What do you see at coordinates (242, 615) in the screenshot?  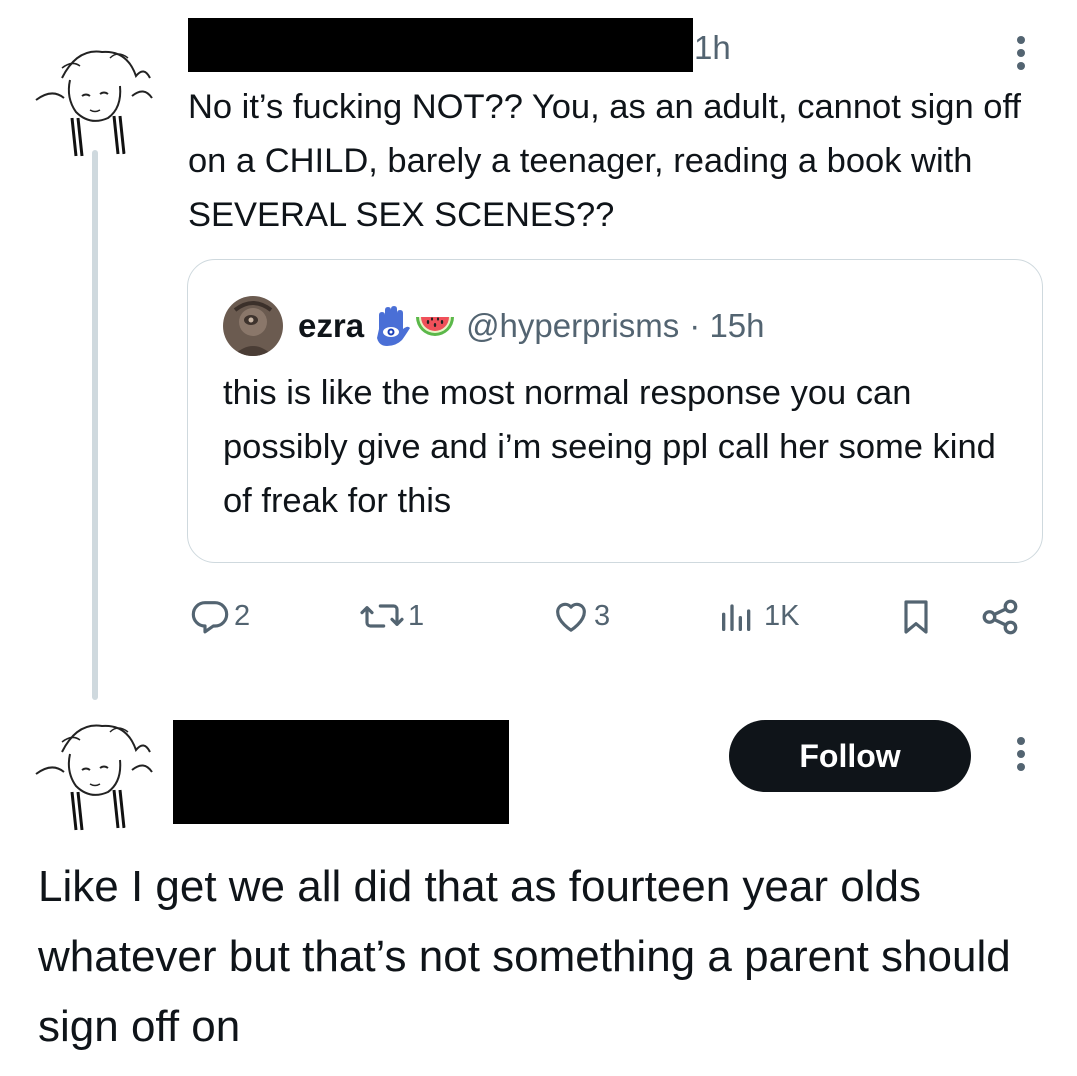 I see `reply-count: 2` at bounding box center [242, 615].